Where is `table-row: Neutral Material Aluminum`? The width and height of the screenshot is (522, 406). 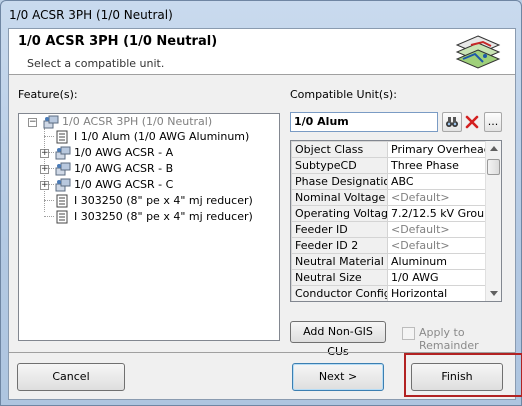 table-row: Neutral Material Aluminum is located at coordinates (389, 261).